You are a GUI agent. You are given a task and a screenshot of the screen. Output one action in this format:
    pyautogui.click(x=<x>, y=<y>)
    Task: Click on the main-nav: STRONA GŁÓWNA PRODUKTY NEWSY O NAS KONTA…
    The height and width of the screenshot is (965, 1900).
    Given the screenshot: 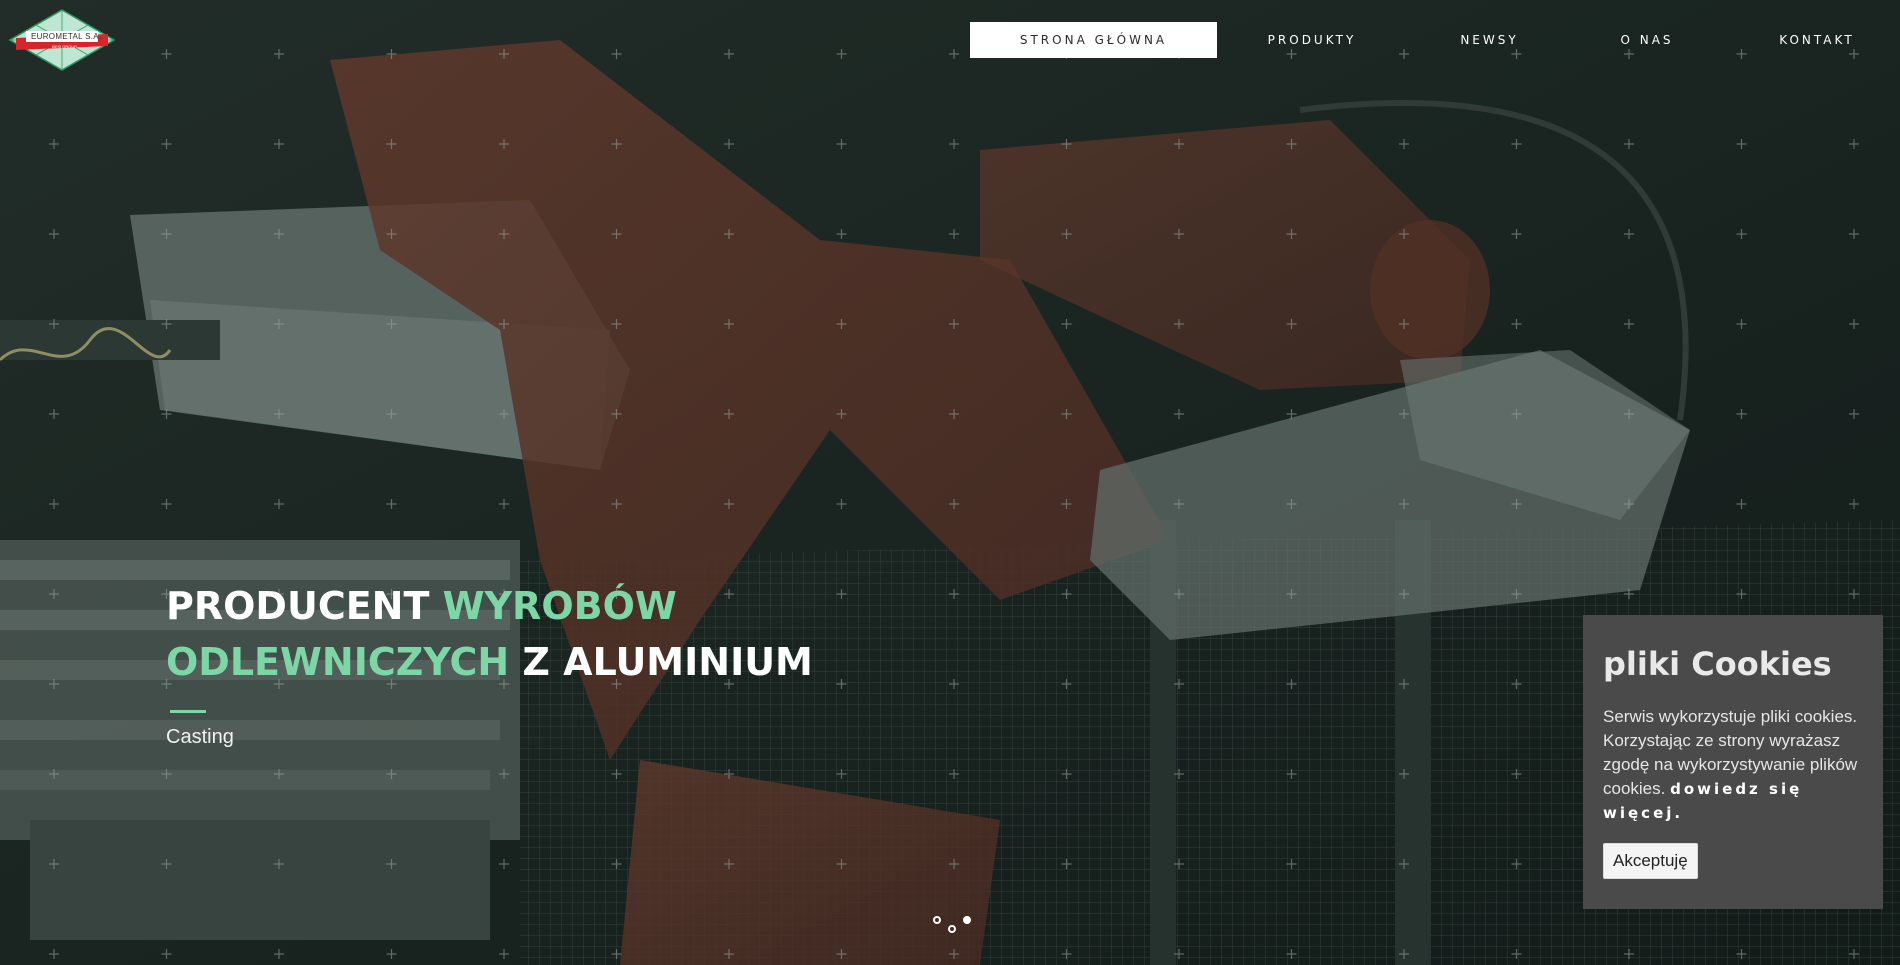 What is the action you would take?
    pyautogui.click(x=1435, y=40)
    